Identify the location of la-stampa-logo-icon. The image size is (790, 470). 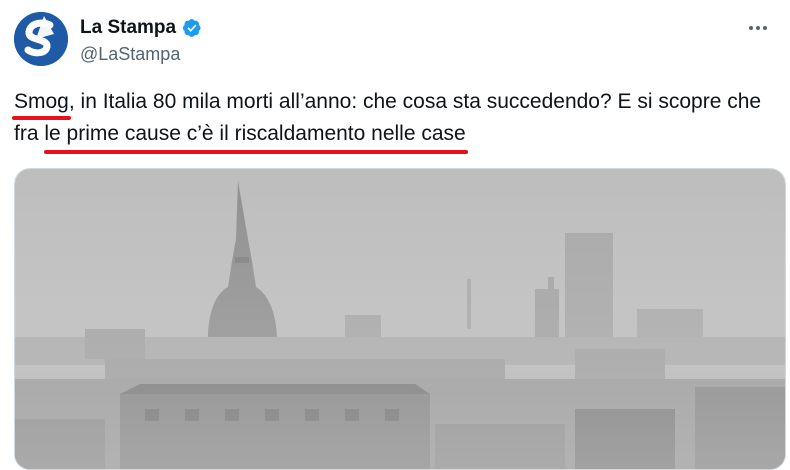
(41, 39).